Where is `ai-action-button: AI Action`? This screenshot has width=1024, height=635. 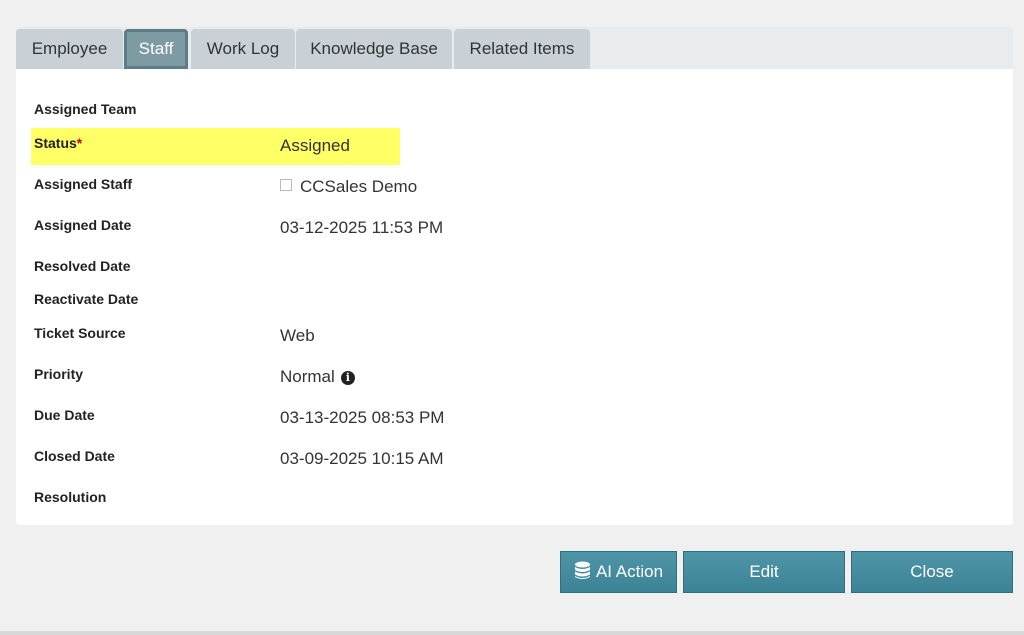
ai-action-button: AI Action is located at coordinates (618, 572).